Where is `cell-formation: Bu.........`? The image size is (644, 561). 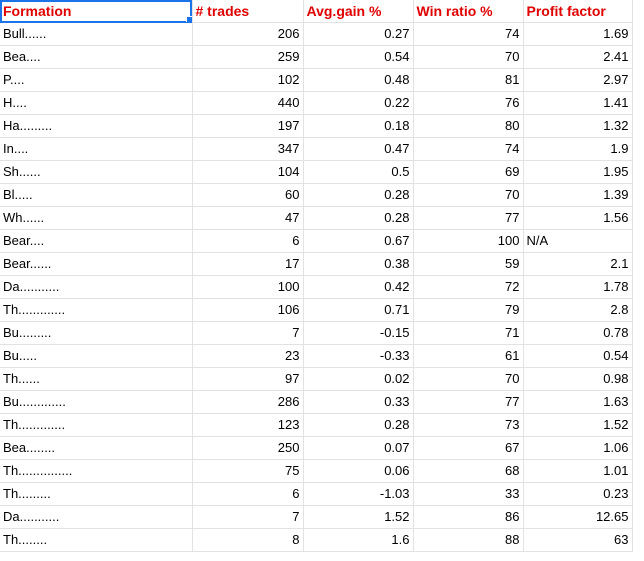
cell-formation: Bu......... is located at coordinates (96, 333).